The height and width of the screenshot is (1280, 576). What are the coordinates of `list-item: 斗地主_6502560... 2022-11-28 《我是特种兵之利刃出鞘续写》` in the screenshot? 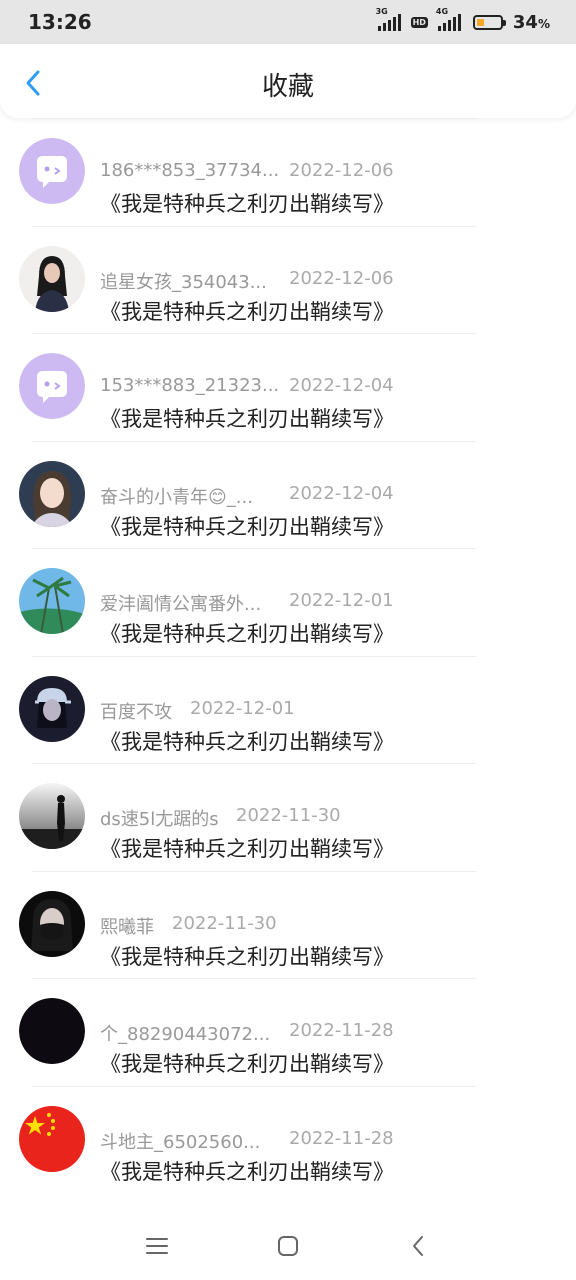 It's located at (288, 1139).